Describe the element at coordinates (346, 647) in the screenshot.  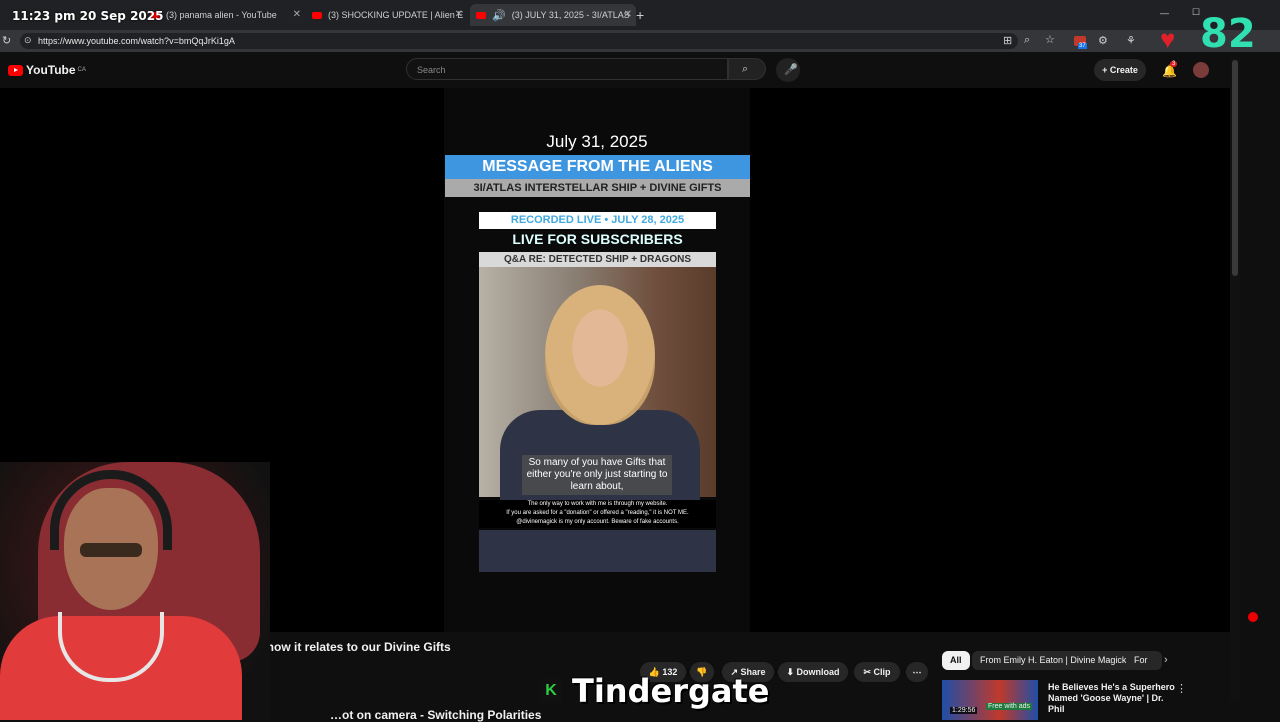
I see `video-title: and how it relates to our Divine Gifts` at that location.